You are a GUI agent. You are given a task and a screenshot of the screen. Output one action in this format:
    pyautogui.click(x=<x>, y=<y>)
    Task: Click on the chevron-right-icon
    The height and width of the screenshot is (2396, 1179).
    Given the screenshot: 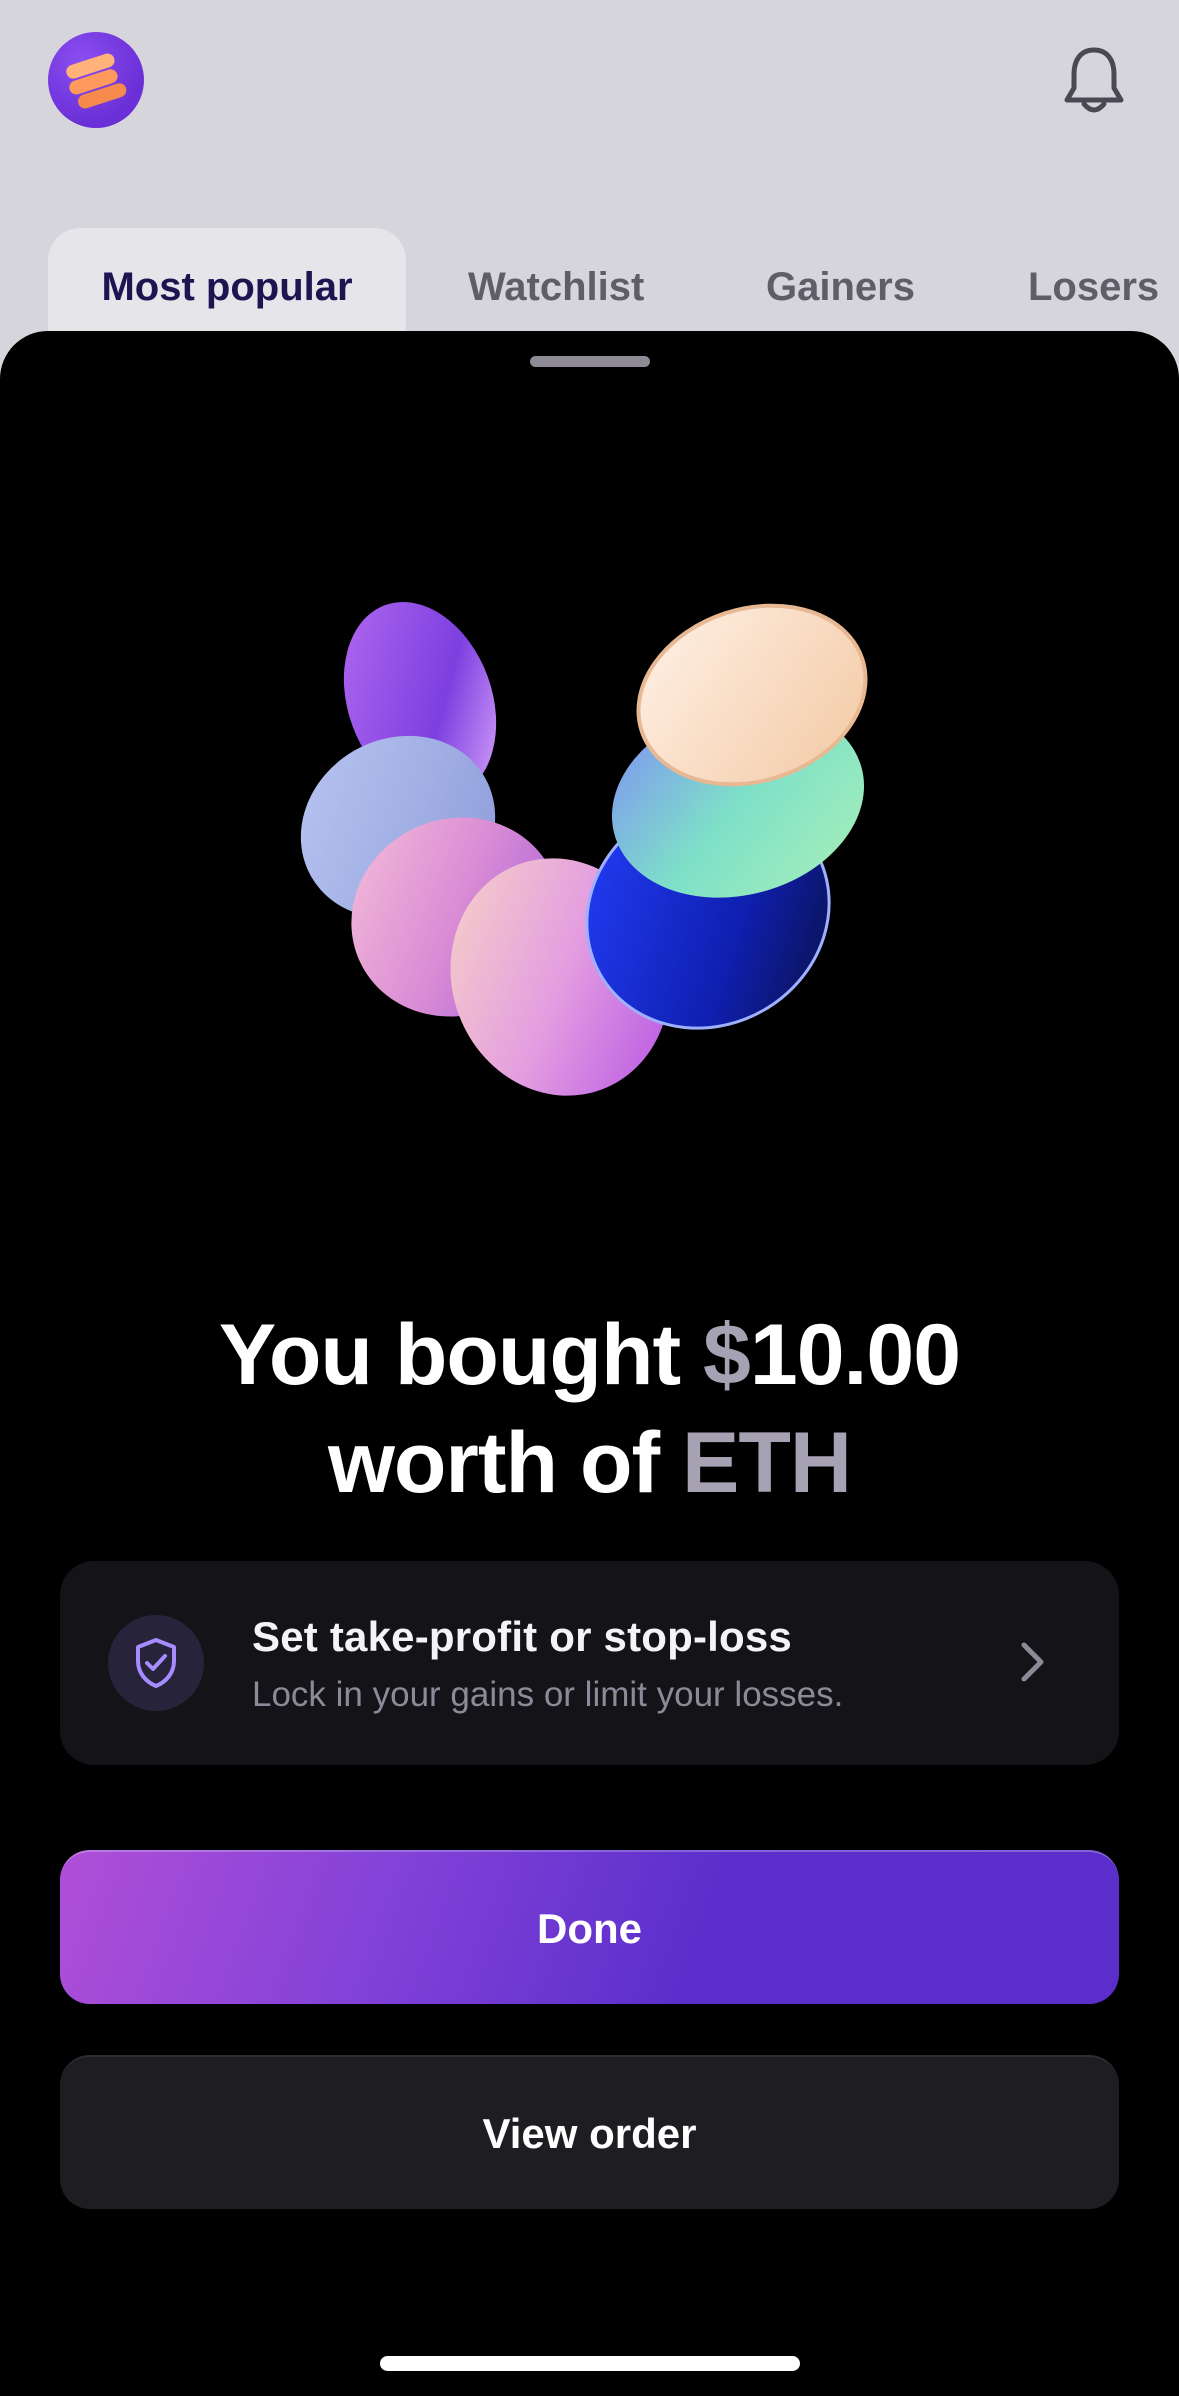 What is the action you would take?
    pyautogui.click(x=1033, y=1664)
    